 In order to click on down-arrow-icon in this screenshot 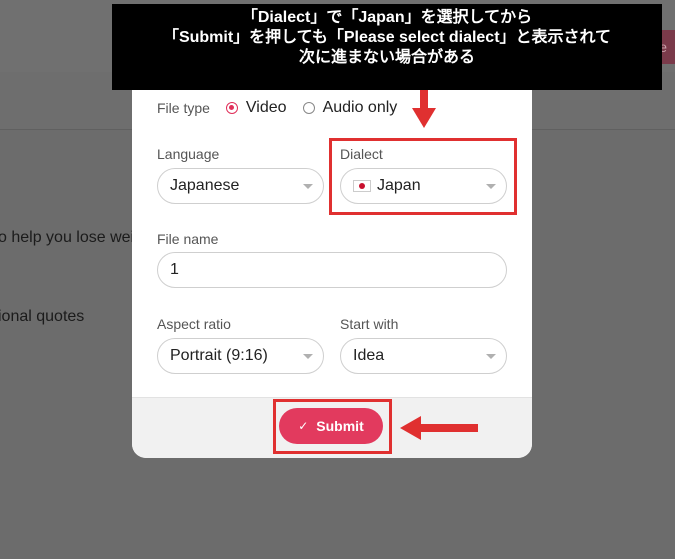, I will do `click(424, 109)`.